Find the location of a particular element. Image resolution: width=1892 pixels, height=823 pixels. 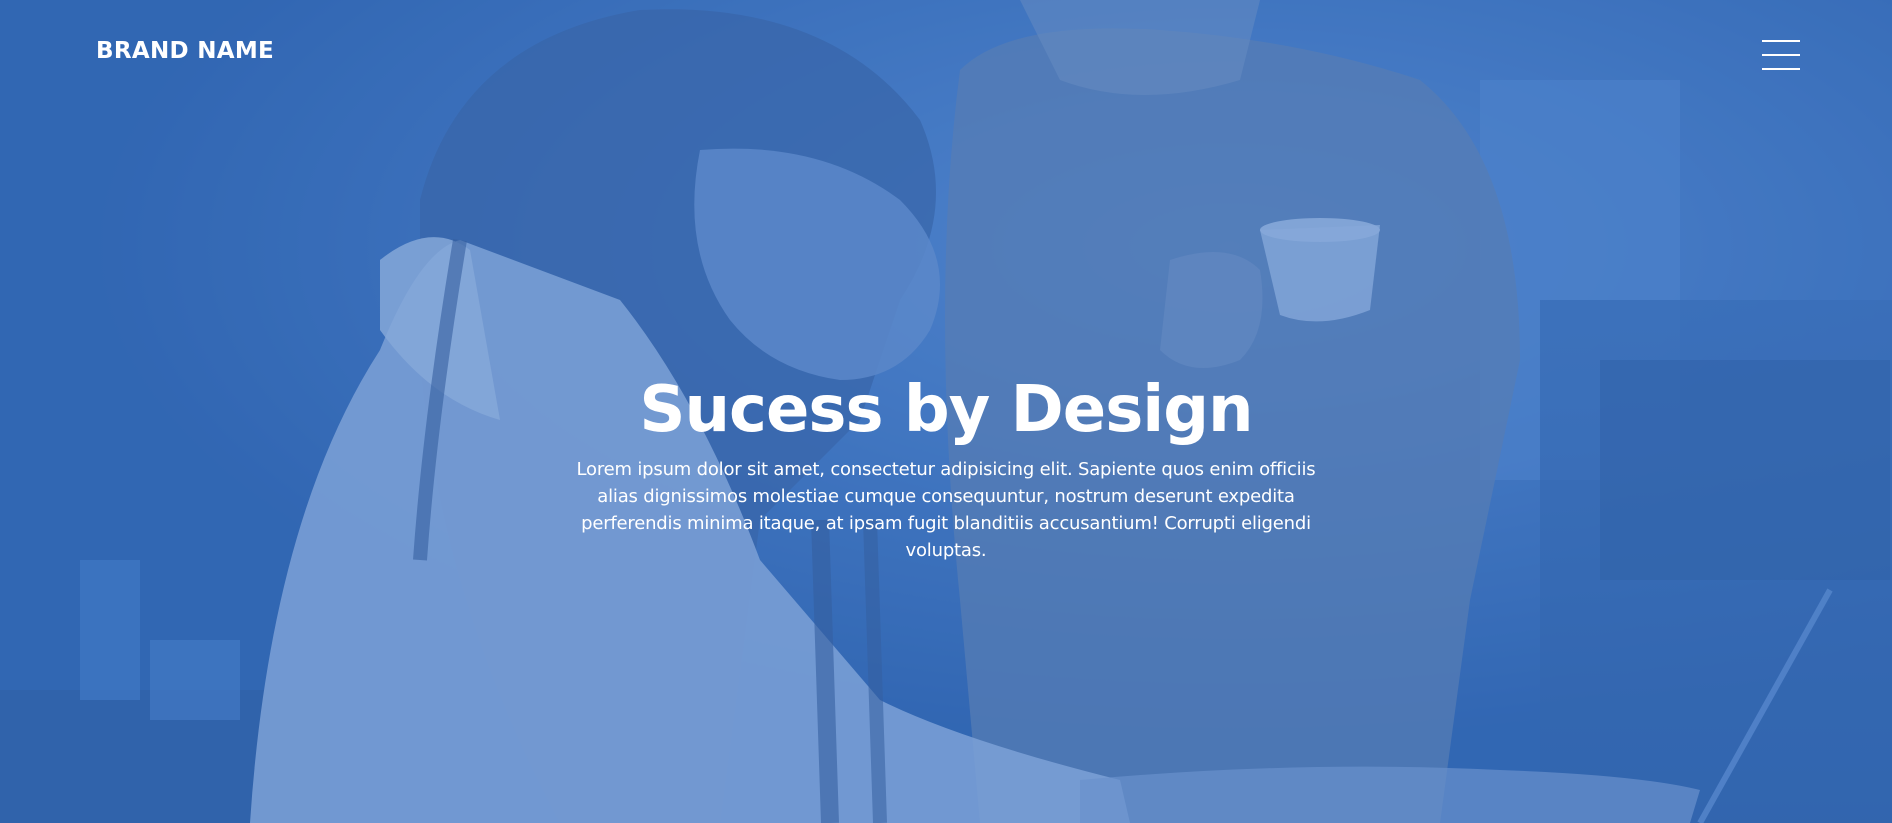

hamburger-menu-icon-line-middle is located at coordinates (1781, 55).